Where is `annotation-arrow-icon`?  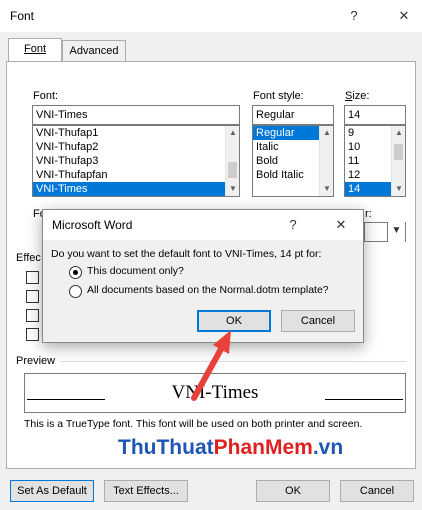
annotation-arrow-icon is located at coordinates (211, 365).